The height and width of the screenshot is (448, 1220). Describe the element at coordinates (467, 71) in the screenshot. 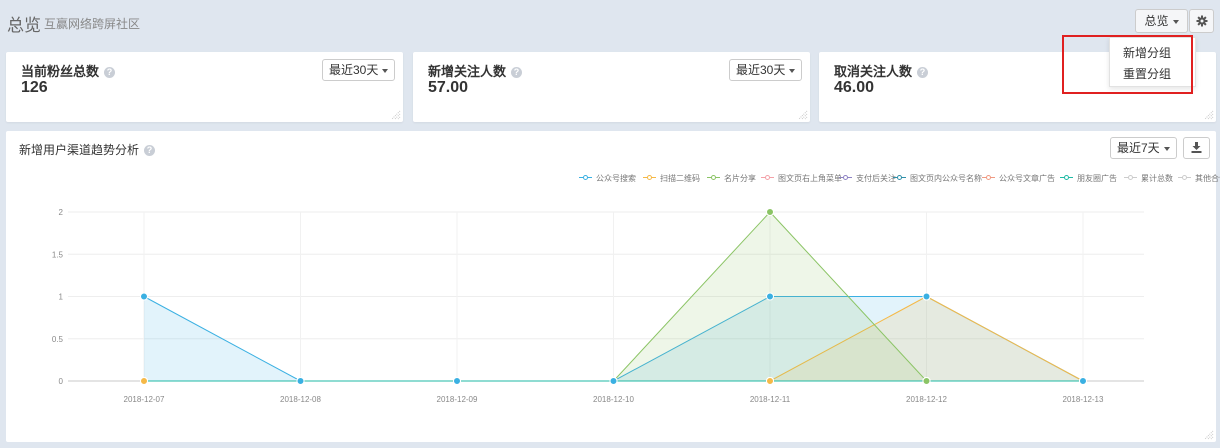

I see `card-label: 新增关注人数` at that location.